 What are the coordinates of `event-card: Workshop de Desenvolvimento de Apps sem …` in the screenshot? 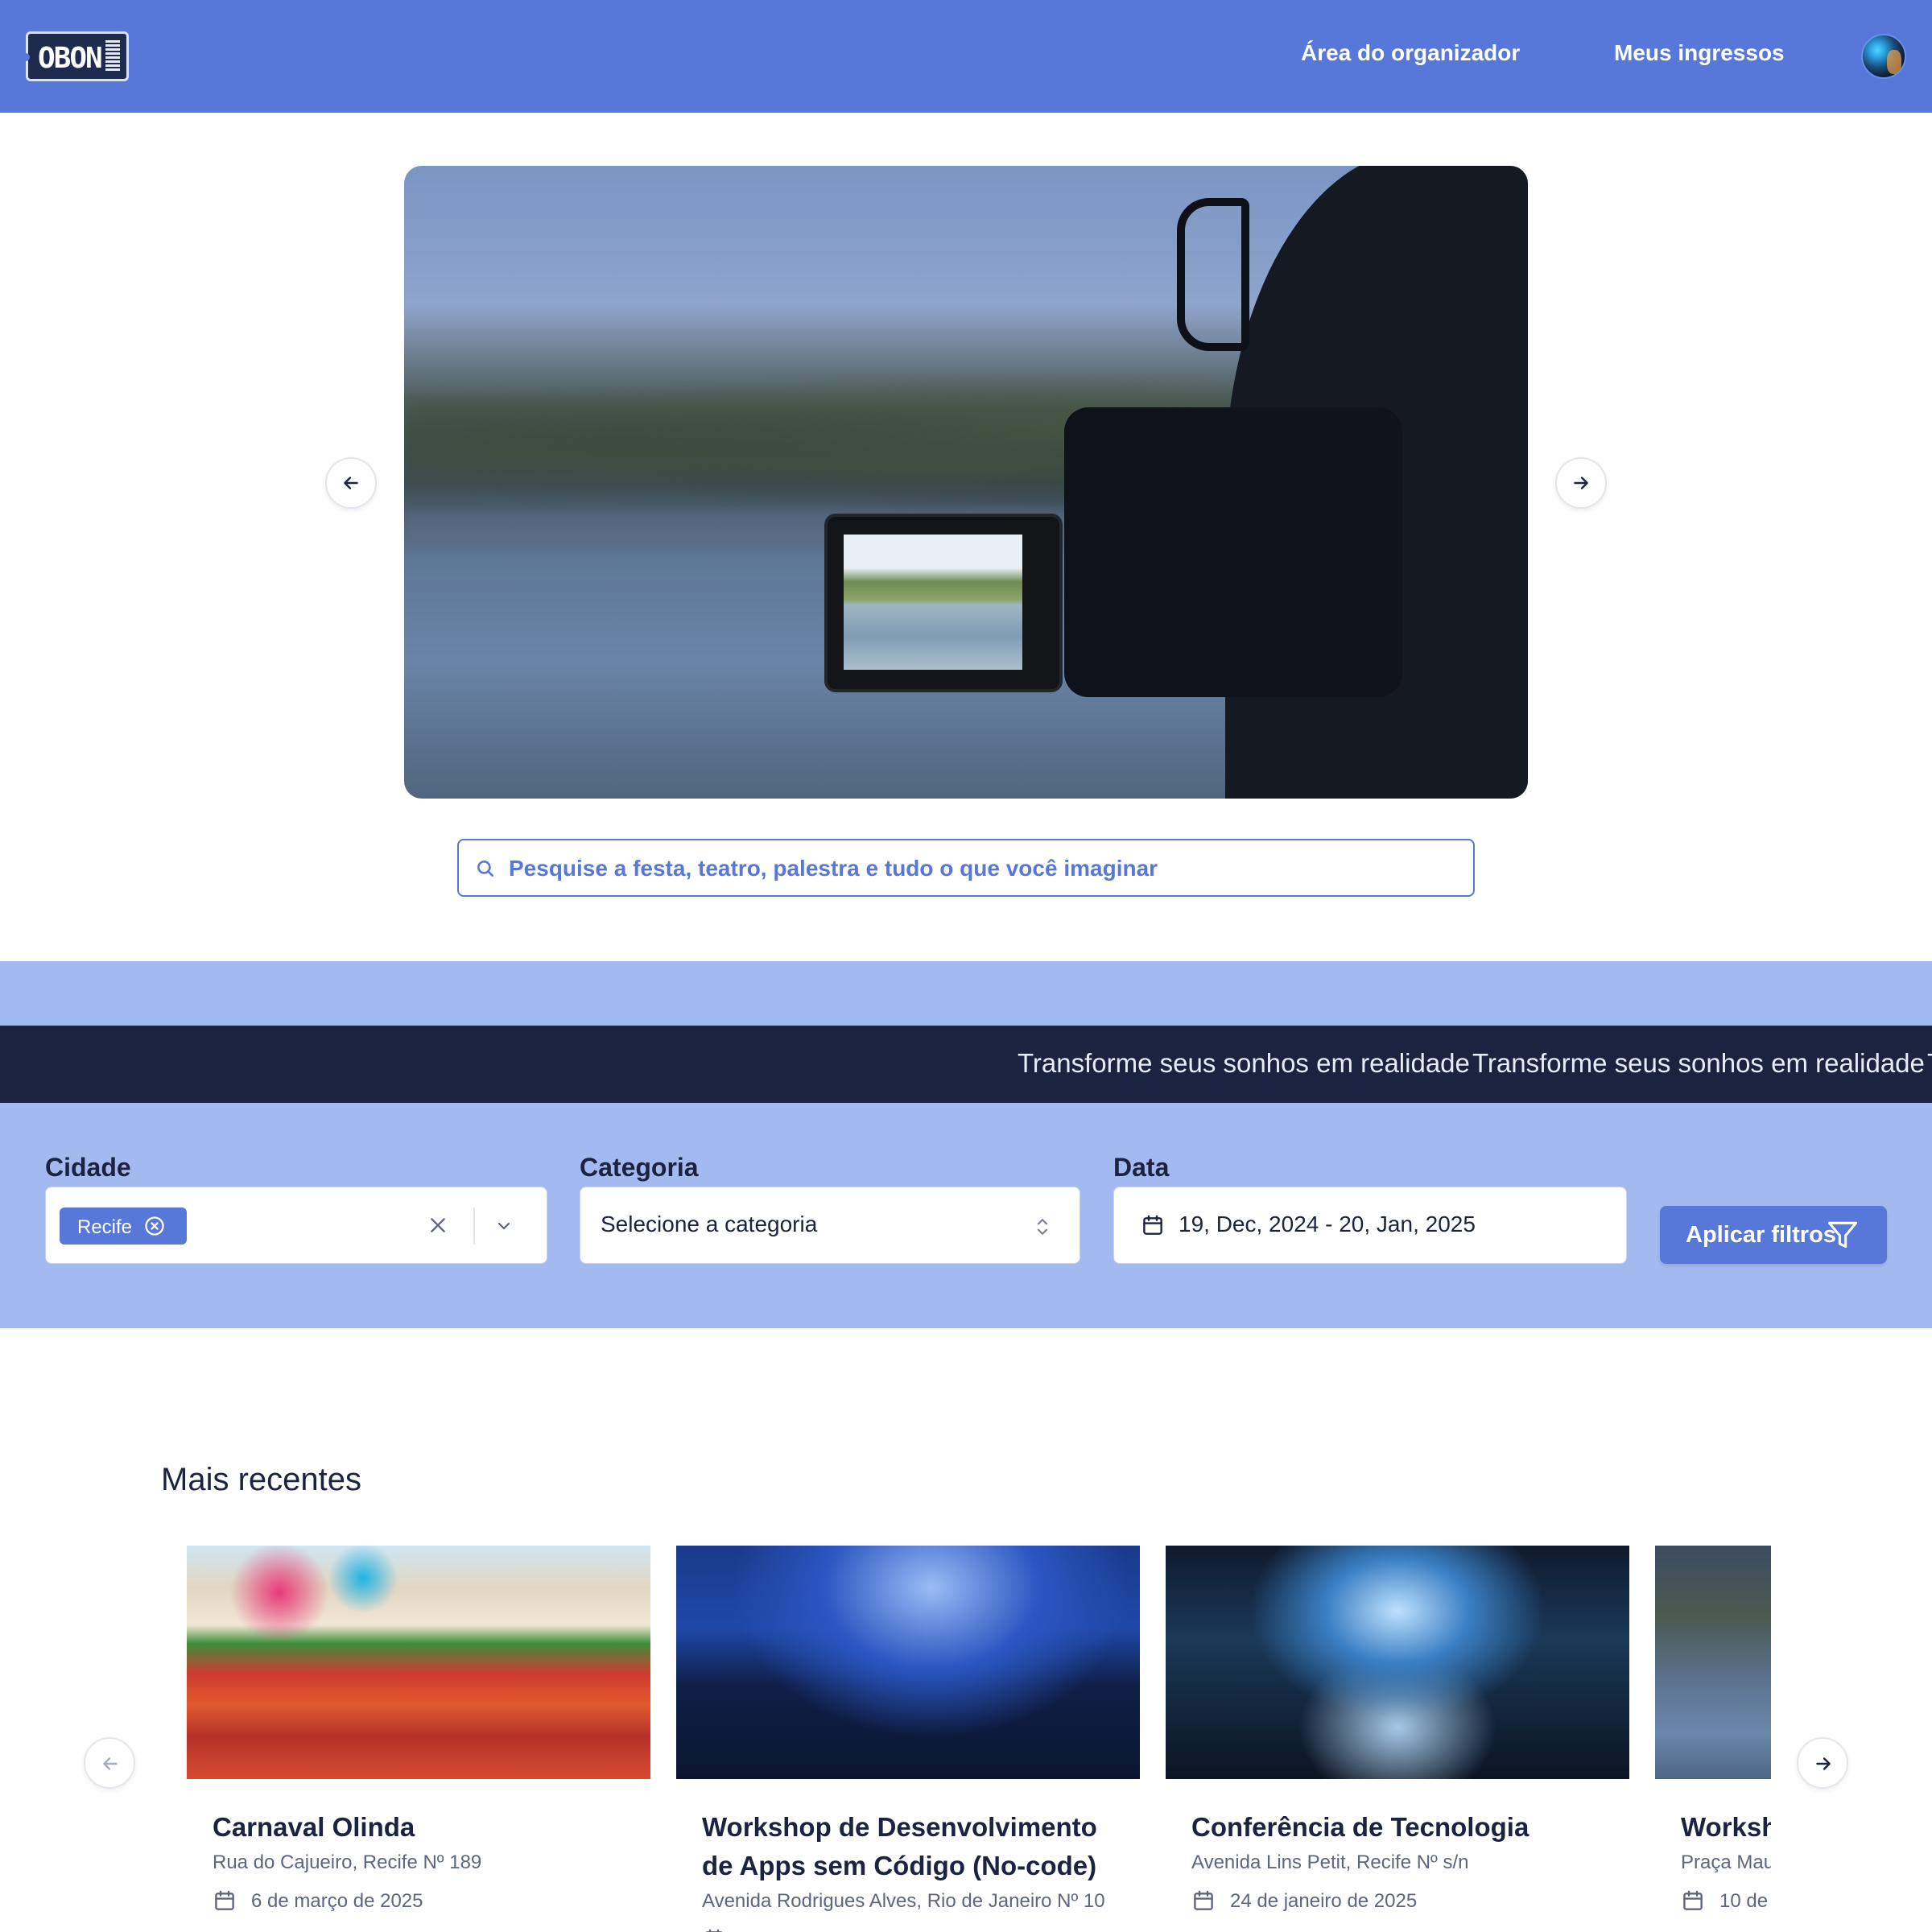 It's located at (908, 1739).